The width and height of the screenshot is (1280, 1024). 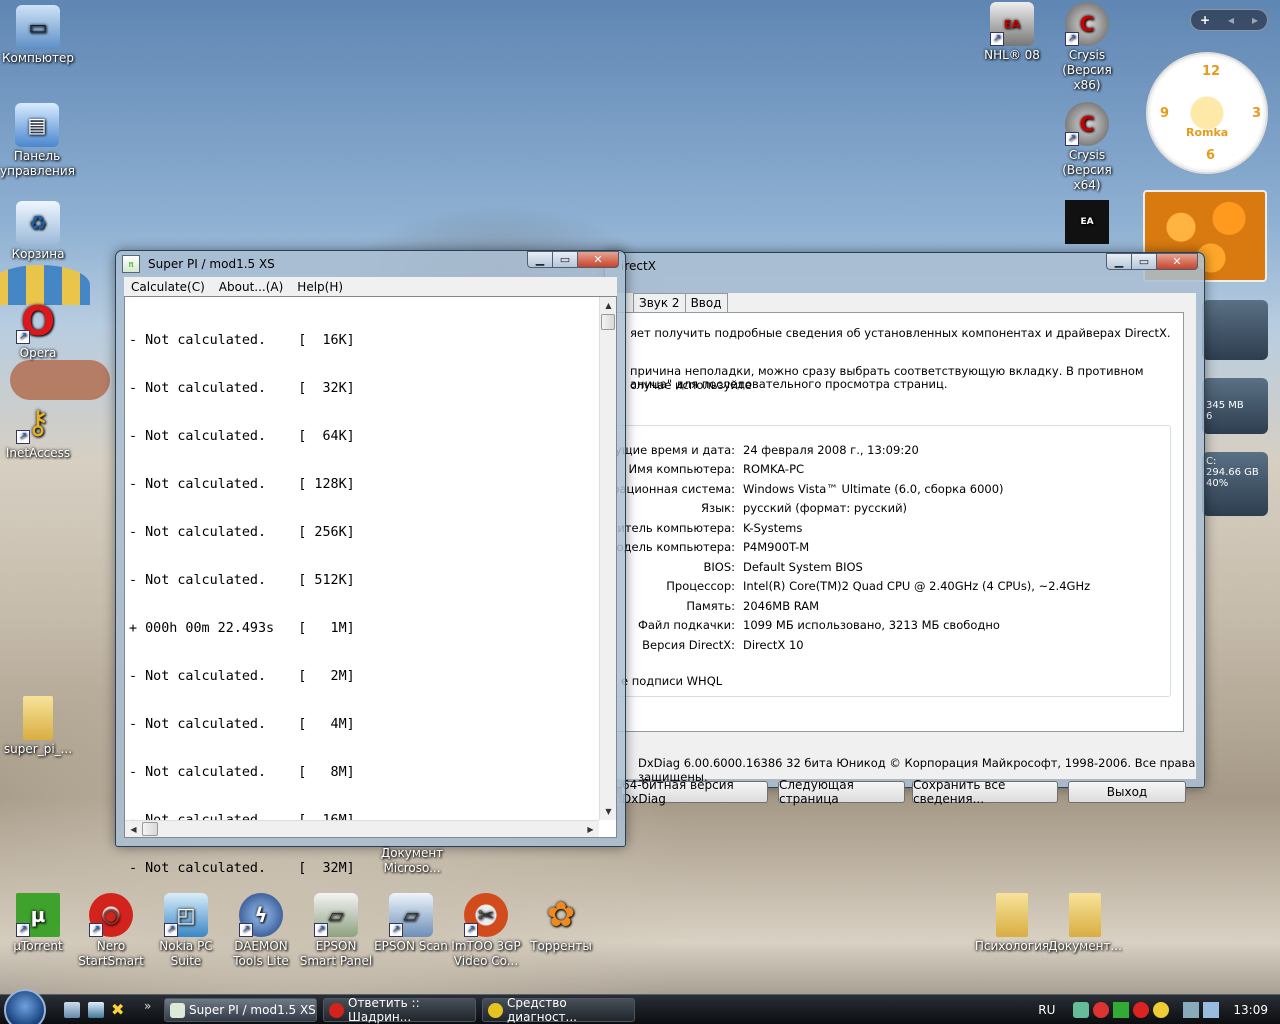 I want to click on result-line: - Not calculated. [ 16K], so click(x=242, y=340).